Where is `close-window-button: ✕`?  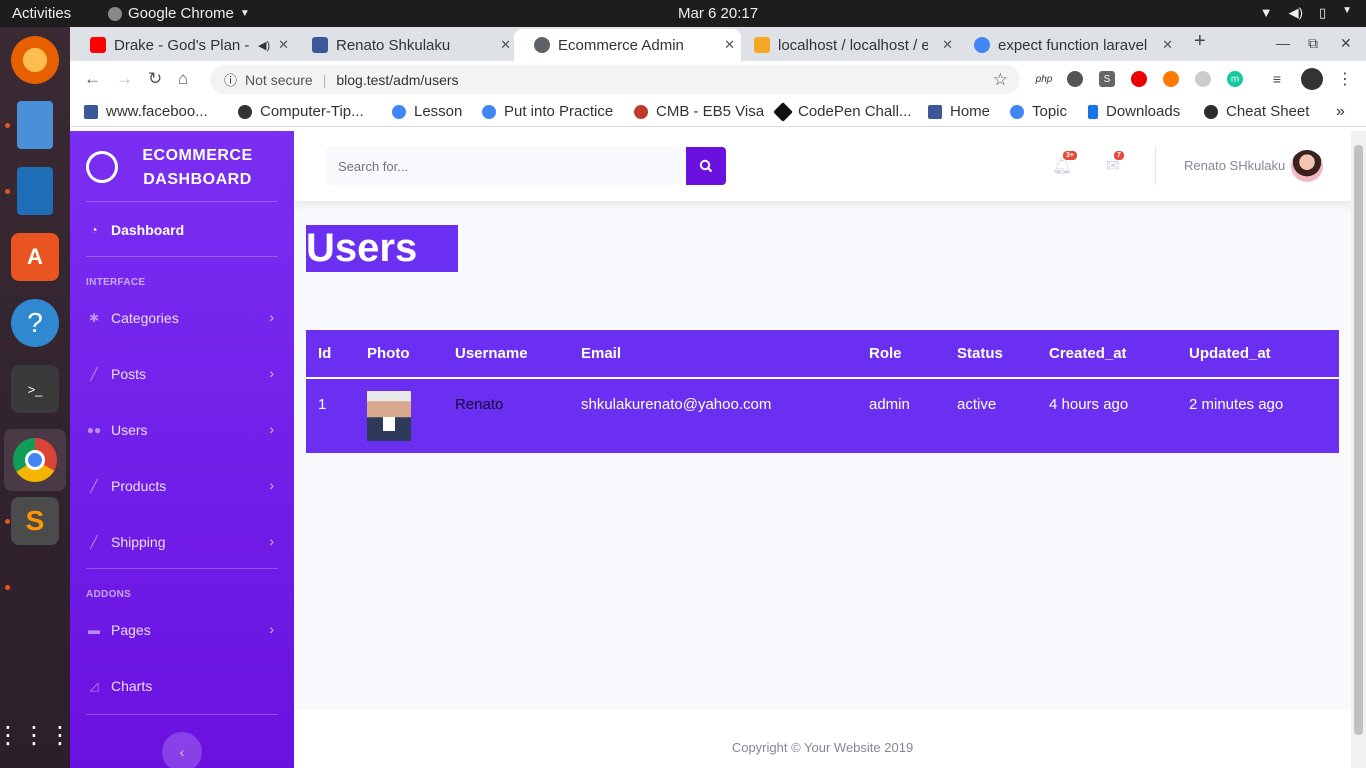 close-window-button: ✕ is located at coordinates (1346, 43).